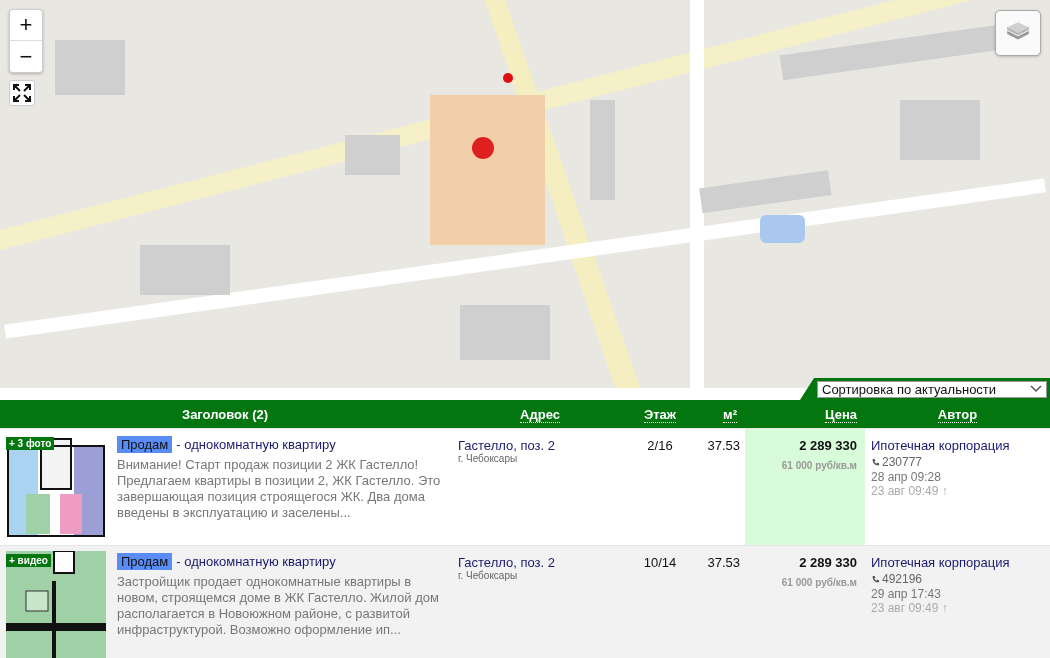  Describe the element at coordinates (730, 415) in the screenshot. I see `column-heading: м²` at that location.